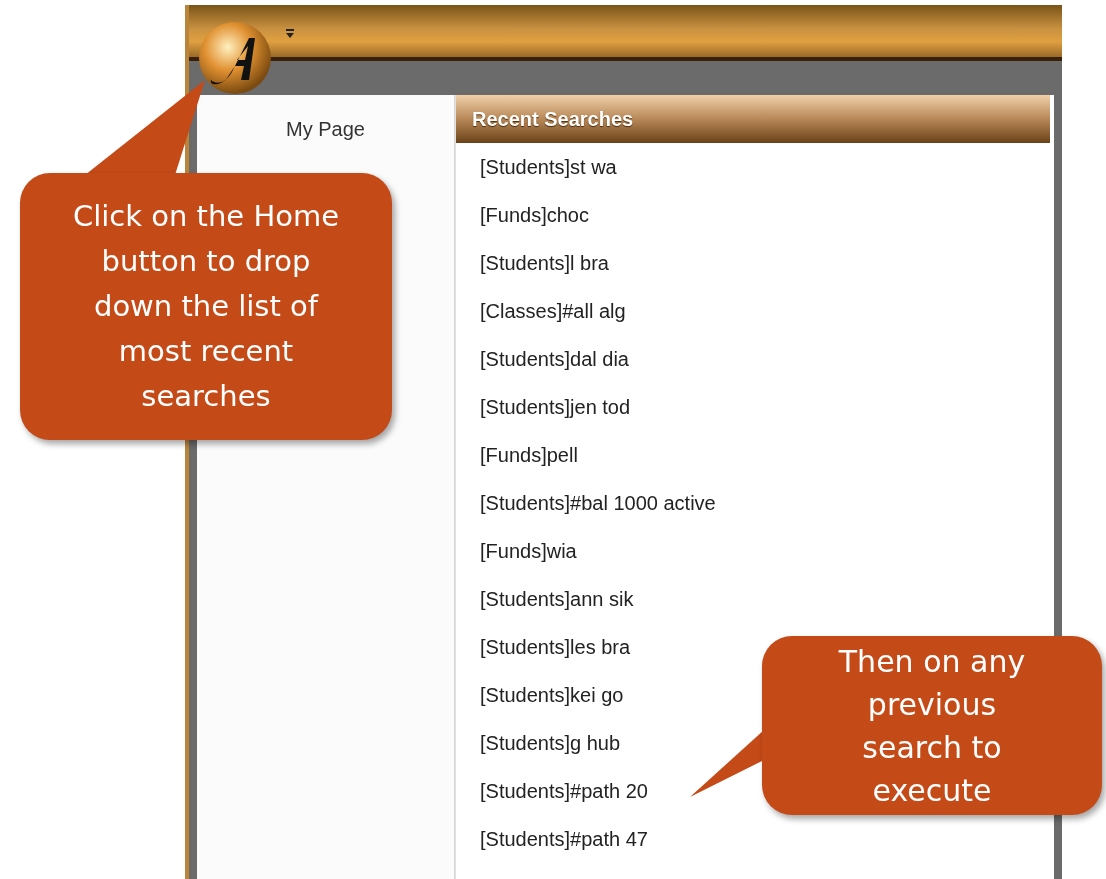 The width and height of the screenshot is (1106, 879). I want to click on recent-search-item: [Students]l bra, so click(544, 263).